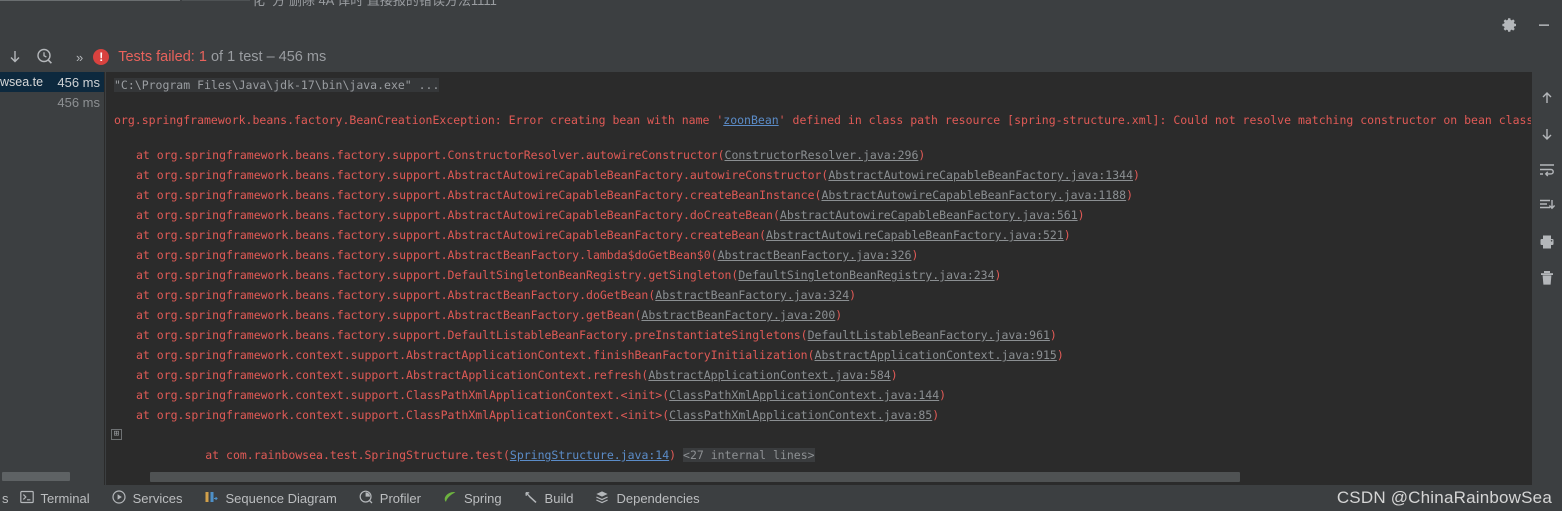 The width and height of the screenshot is (1562, 511). Describe the element at coordinates (4, 498) in the screenshot. I see `truncated-tool-label: s` at that location.